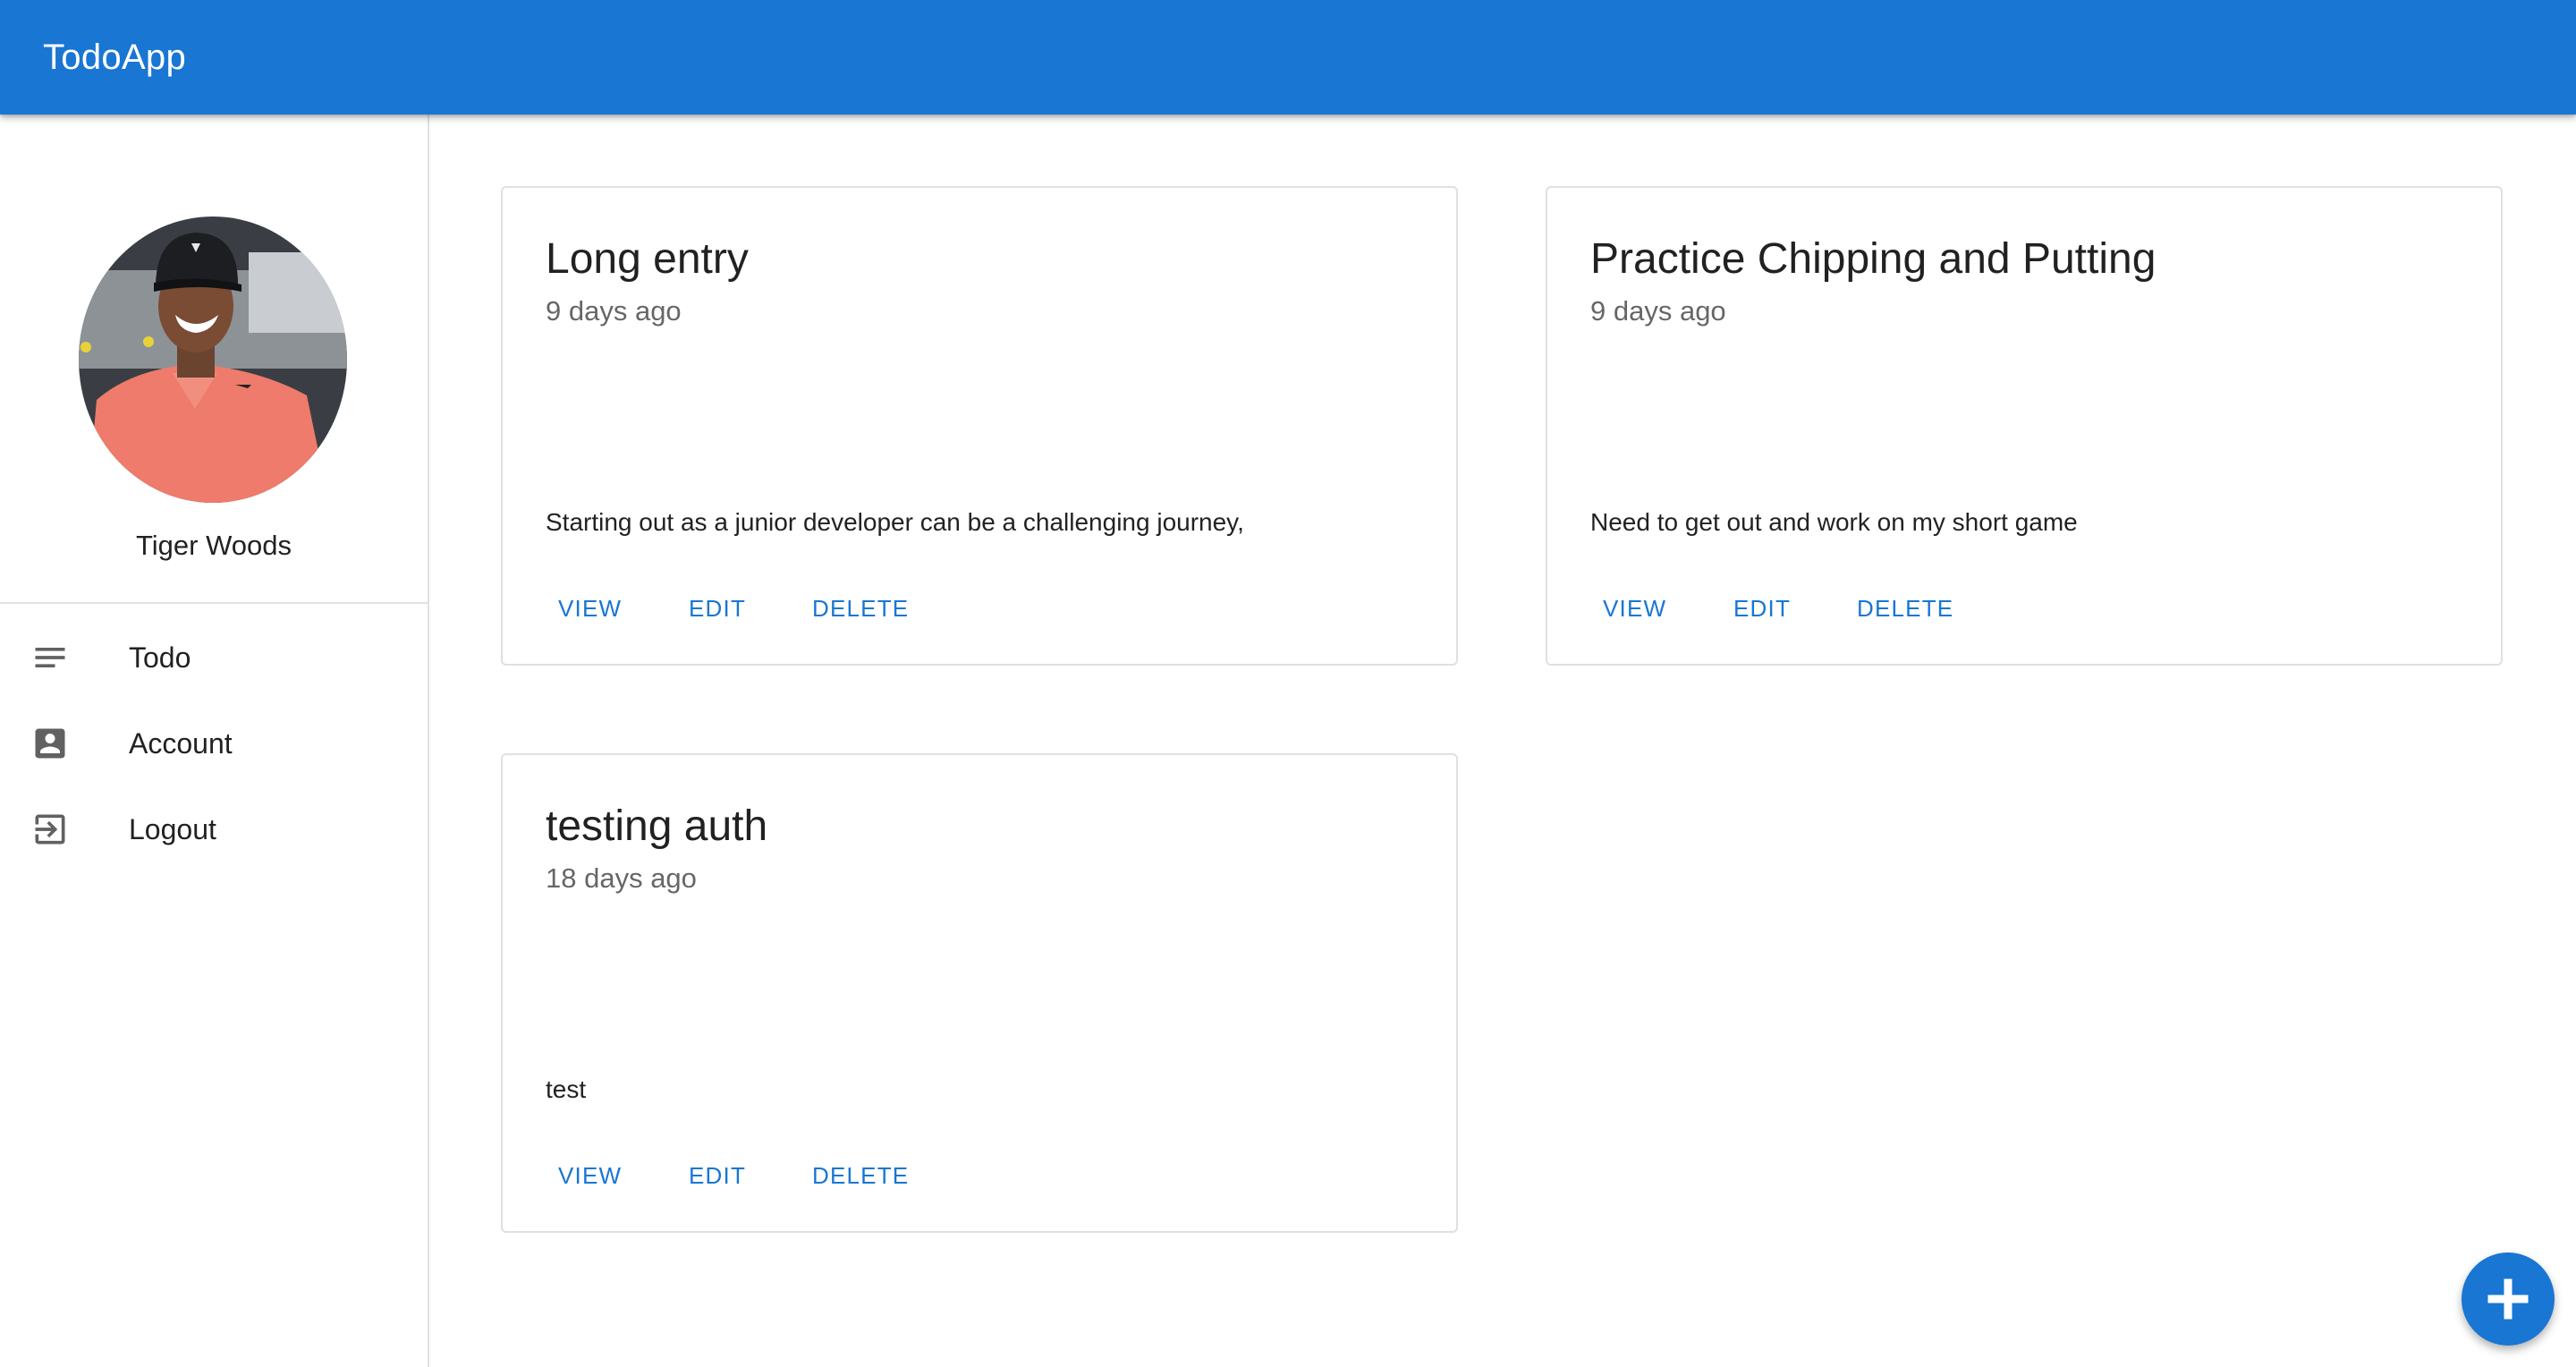  I want to click on sidebar-item-logout: Logout, so click(214, 829).